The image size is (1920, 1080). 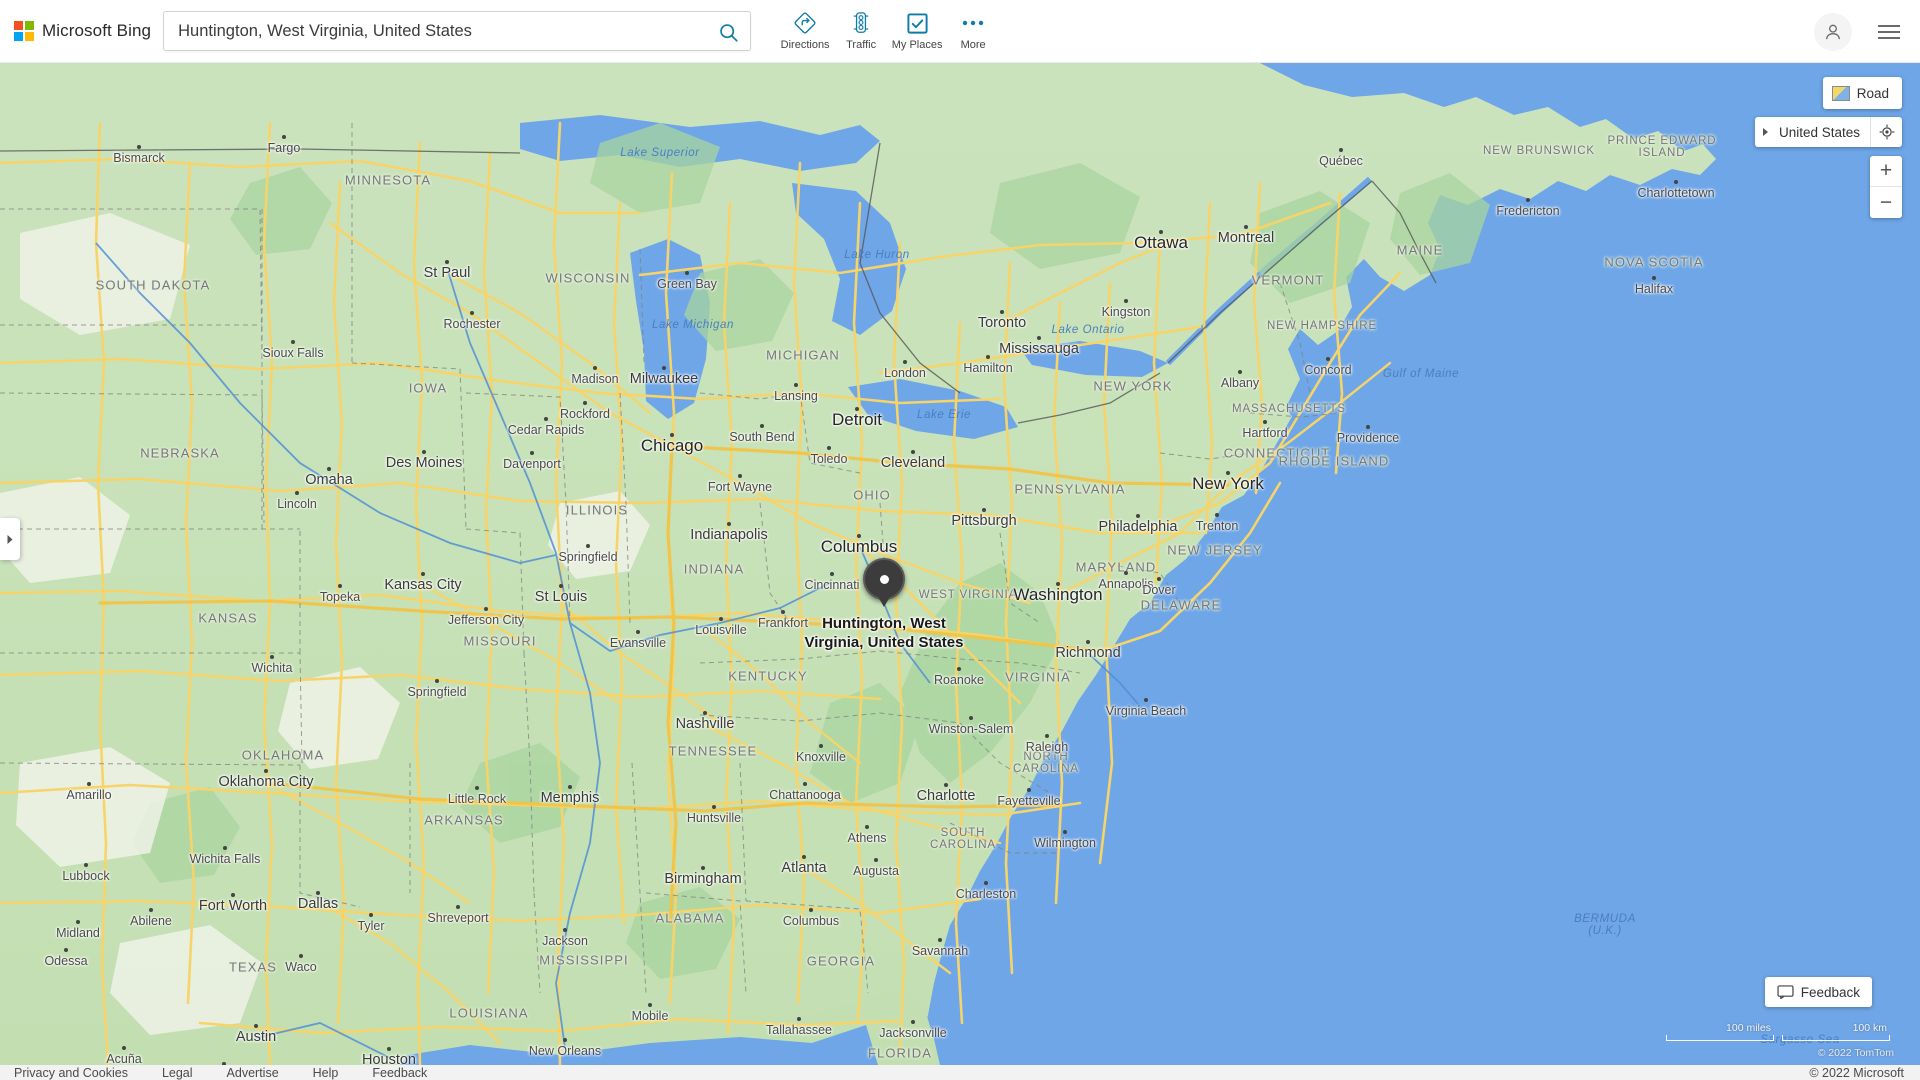 I want to click on pin-label-line1: Huntington, West, so click(x=884, y=623).